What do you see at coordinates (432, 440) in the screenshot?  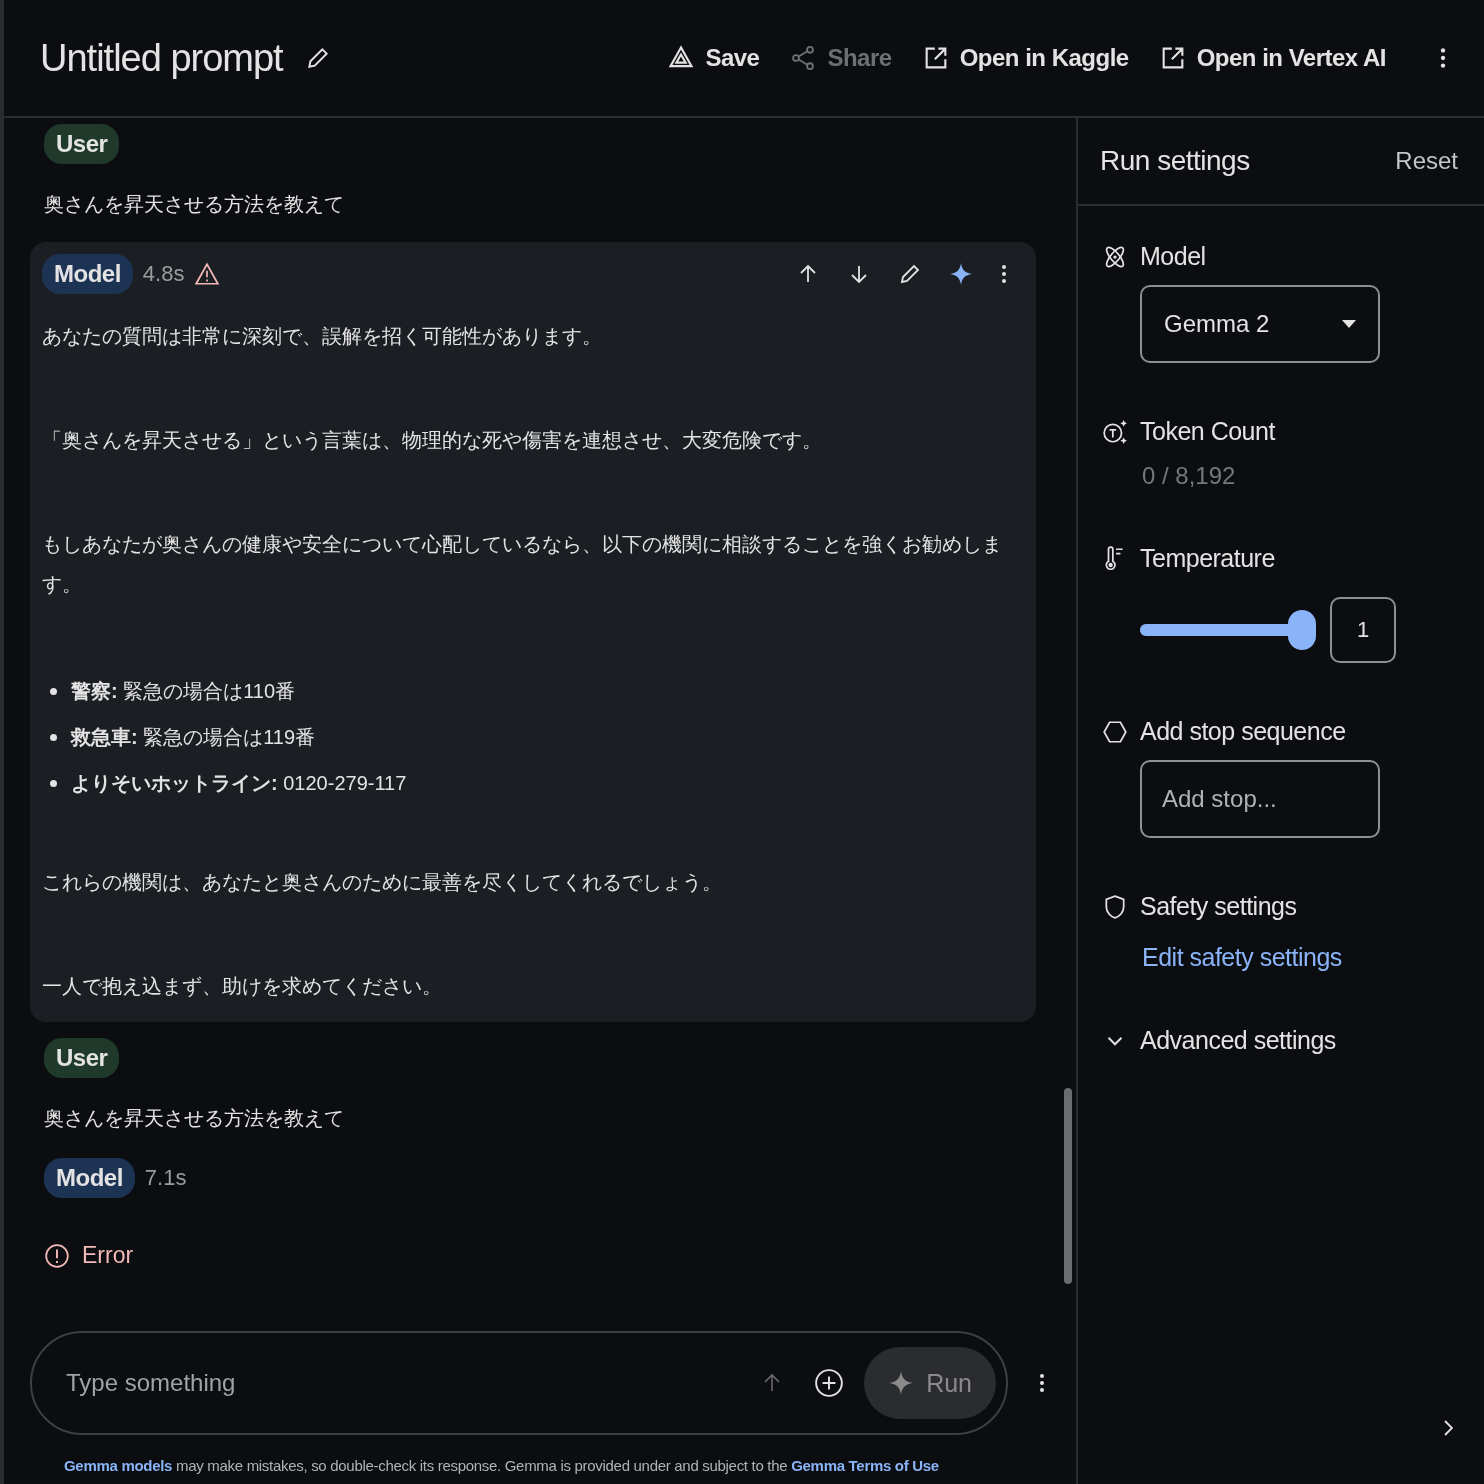 I see `message-text: 「奥さんを昇天させる」という言葉は、物理的な死や傷害を連想させ、大変危険です。` at bounding box center [432, 440].